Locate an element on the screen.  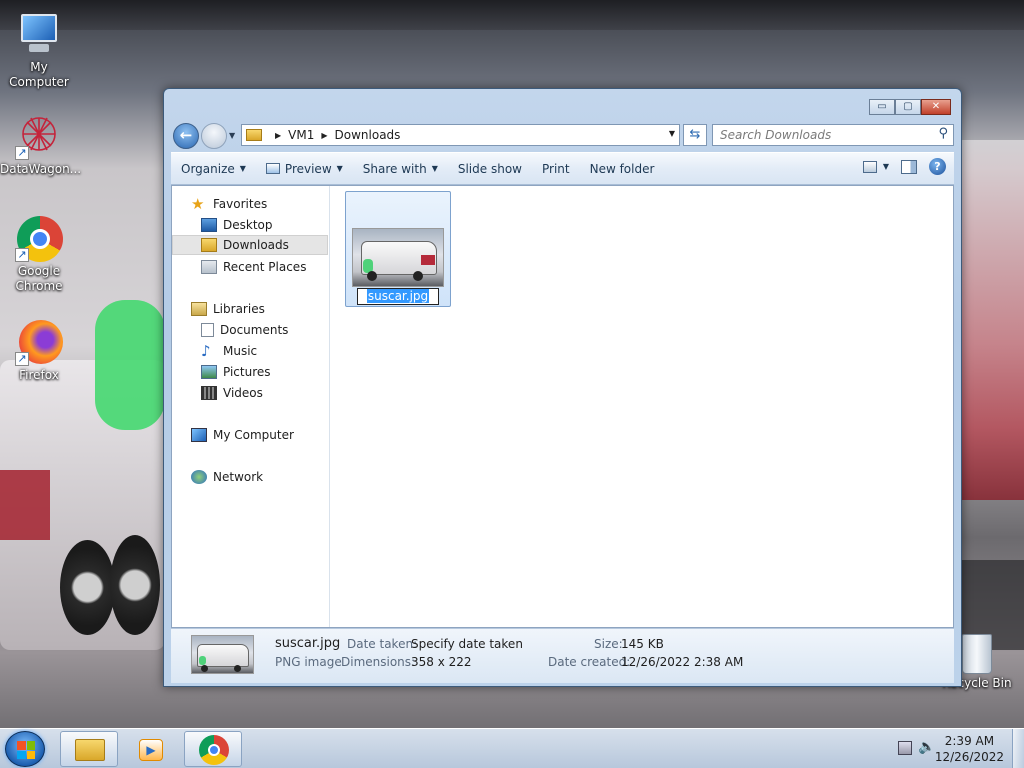
nav-libraries: Libraries is located at coordinates (228, 309).